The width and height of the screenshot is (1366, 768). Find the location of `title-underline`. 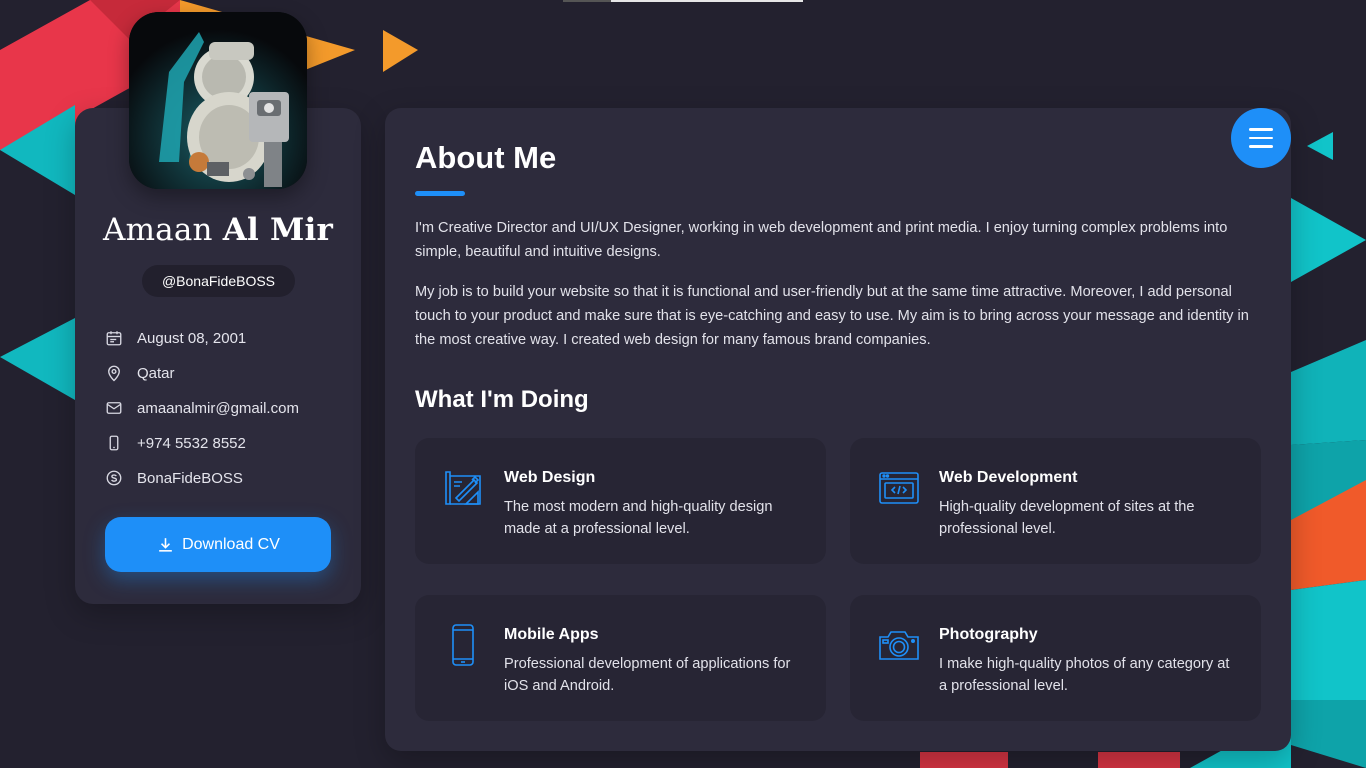

title-underline is located at coordinates (440, 193).